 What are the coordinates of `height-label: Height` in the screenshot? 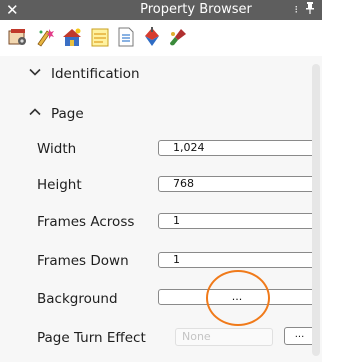 It's located at (59, 185).